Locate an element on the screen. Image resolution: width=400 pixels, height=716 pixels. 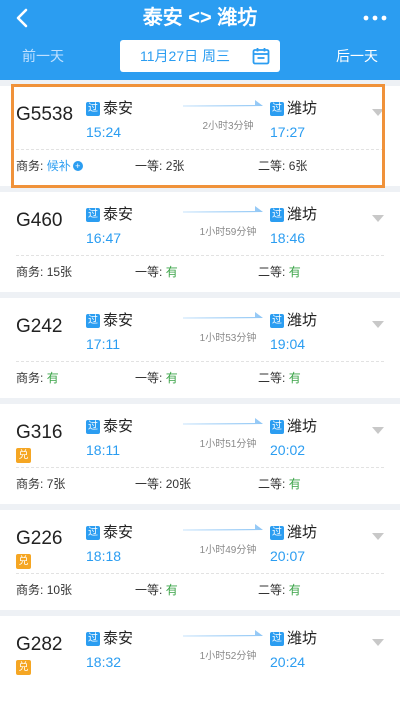
train-number: G5538 is located at coordinates (45, 114).